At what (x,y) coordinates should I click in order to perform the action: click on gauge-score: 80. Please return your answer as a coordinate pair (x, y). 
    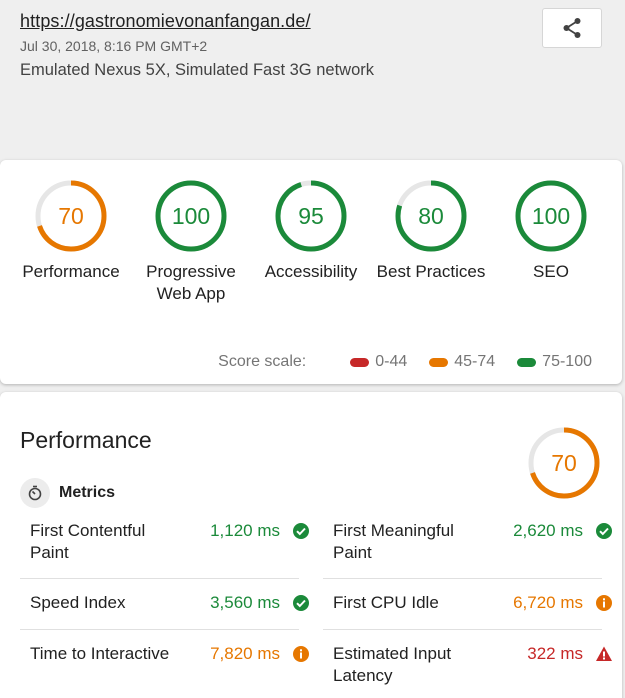
    Looking at the image, I should click on (431, 216).